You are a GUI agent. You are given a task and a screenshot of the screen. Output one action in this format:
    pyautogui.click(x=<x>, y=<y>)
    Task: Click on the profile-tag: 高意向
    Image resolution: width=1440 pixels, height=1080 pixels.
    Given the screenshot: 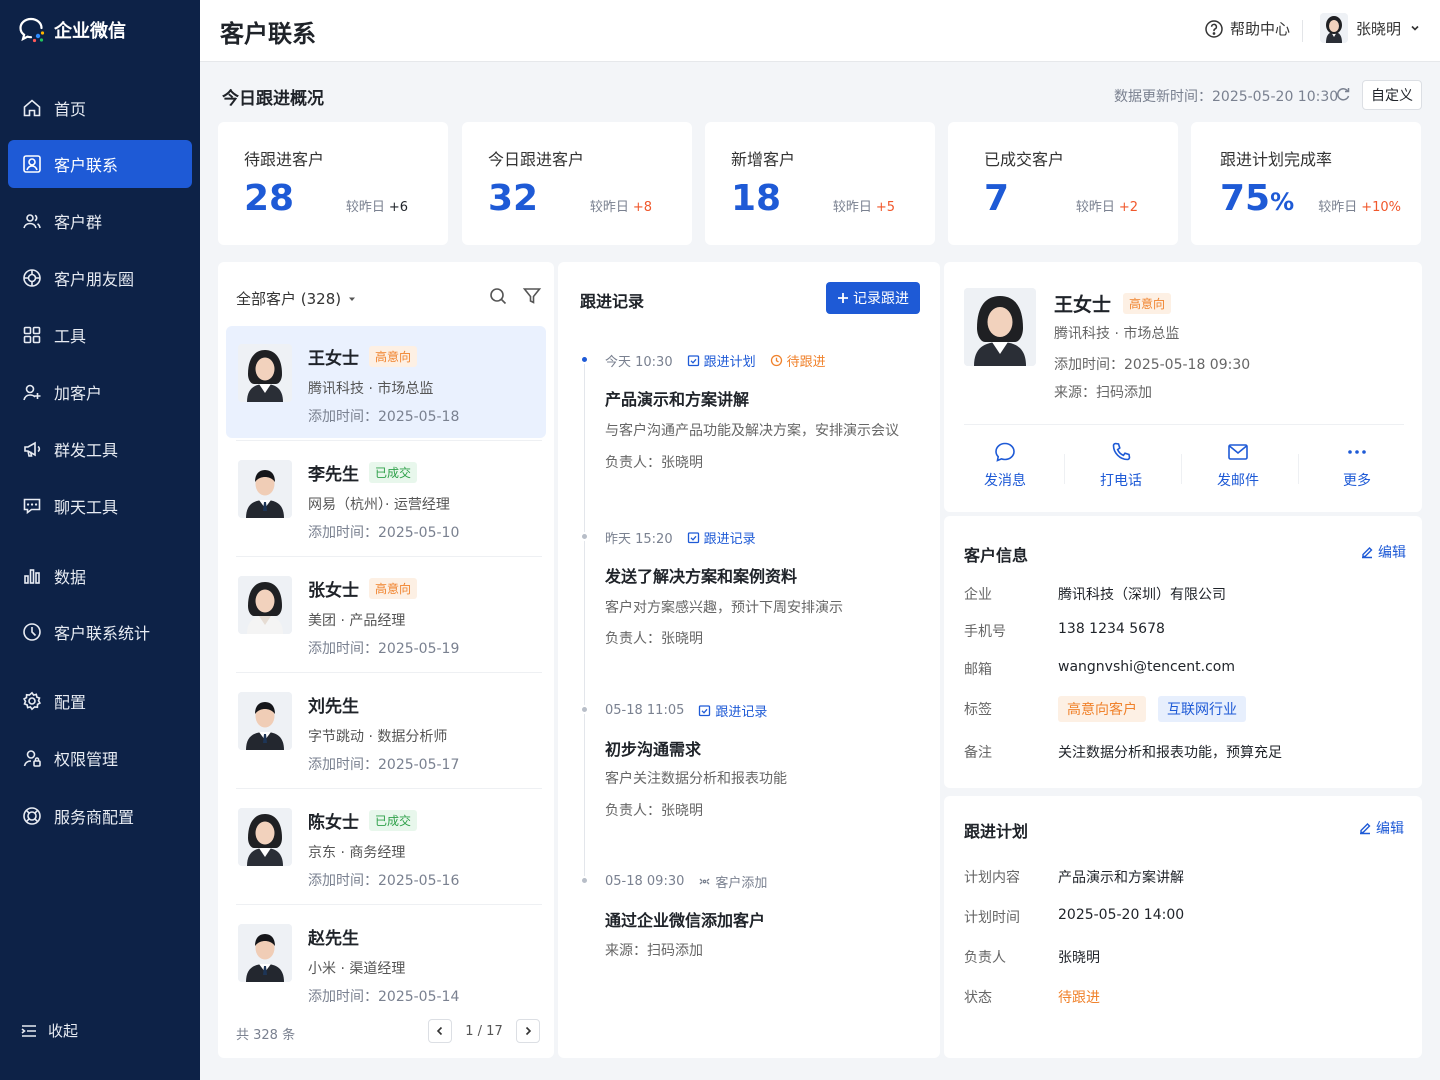 What is the action you would take?
    pyautogui.click(x=1147, y=303)
    